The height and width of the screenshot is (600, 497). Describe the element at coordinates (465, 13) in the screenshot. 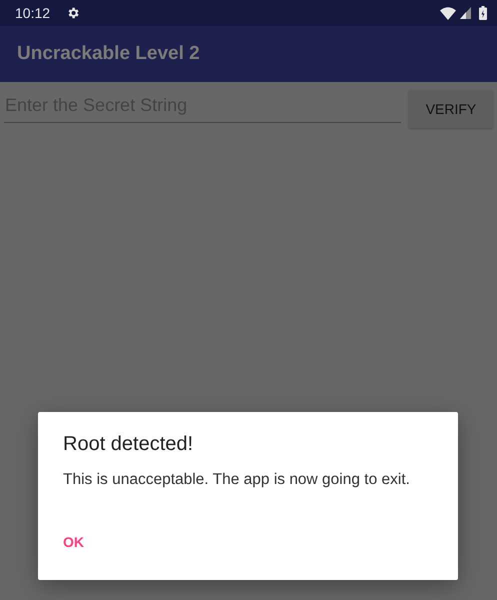

I see `signal-icon` at that location.